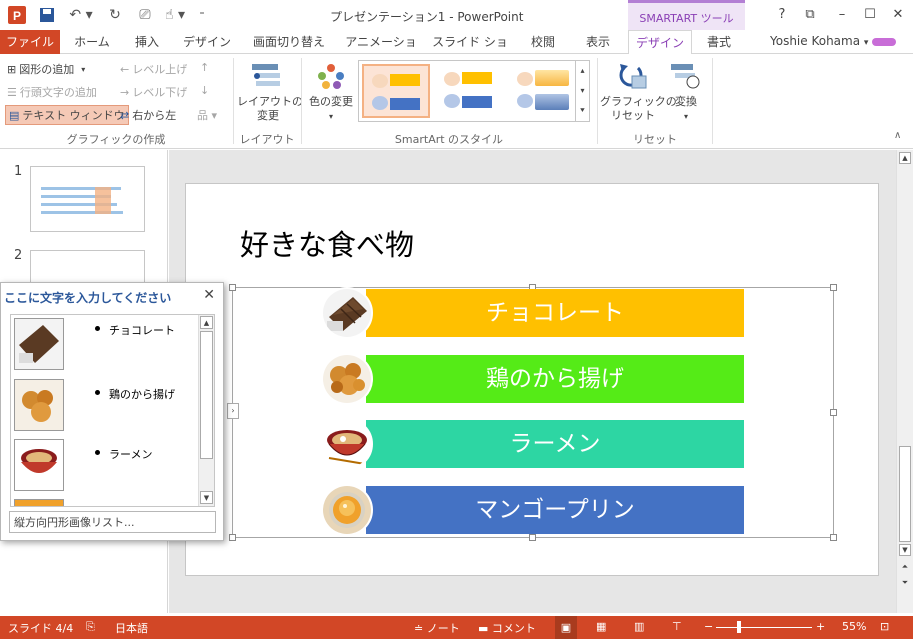 This screenshot has height=639, width=913. Describe the element at coordinates (660, 42) in the screenshot. I see `tab-smartart-design: デザイン` at that location.